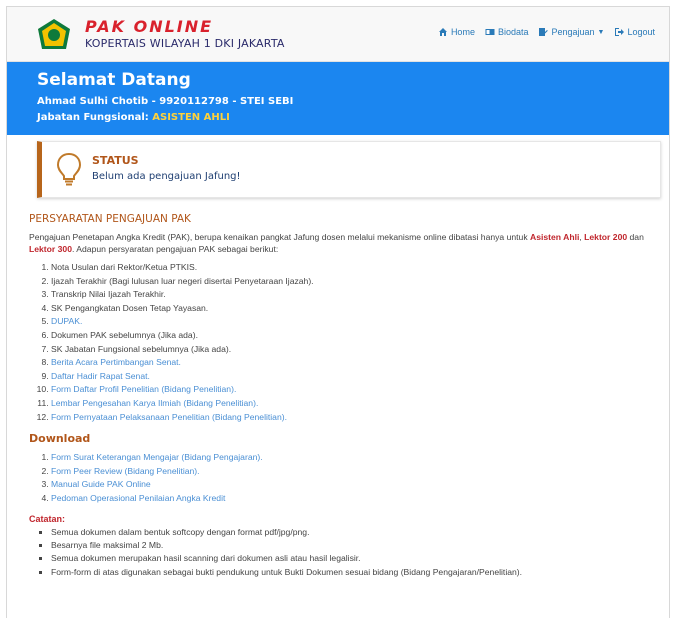 The height and width of the screenshot is (618, 677). I want to click on brand-title: PAK ONLINE, so click(149, 26).